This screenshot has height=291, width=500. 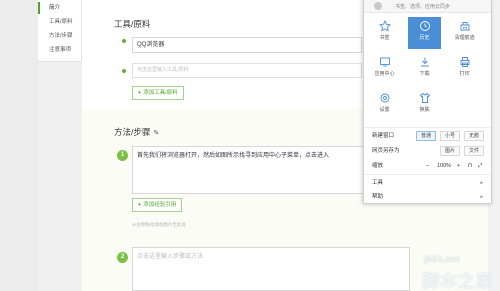 I want to click on printer-icon, so click(x=464, y=62).